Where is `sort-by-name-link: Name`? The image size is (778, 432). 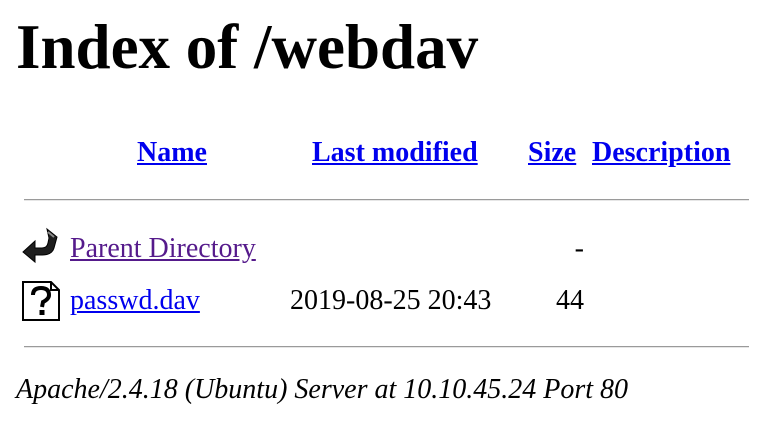 sort-by-name-link: Name is located at coordinates (172, 153).